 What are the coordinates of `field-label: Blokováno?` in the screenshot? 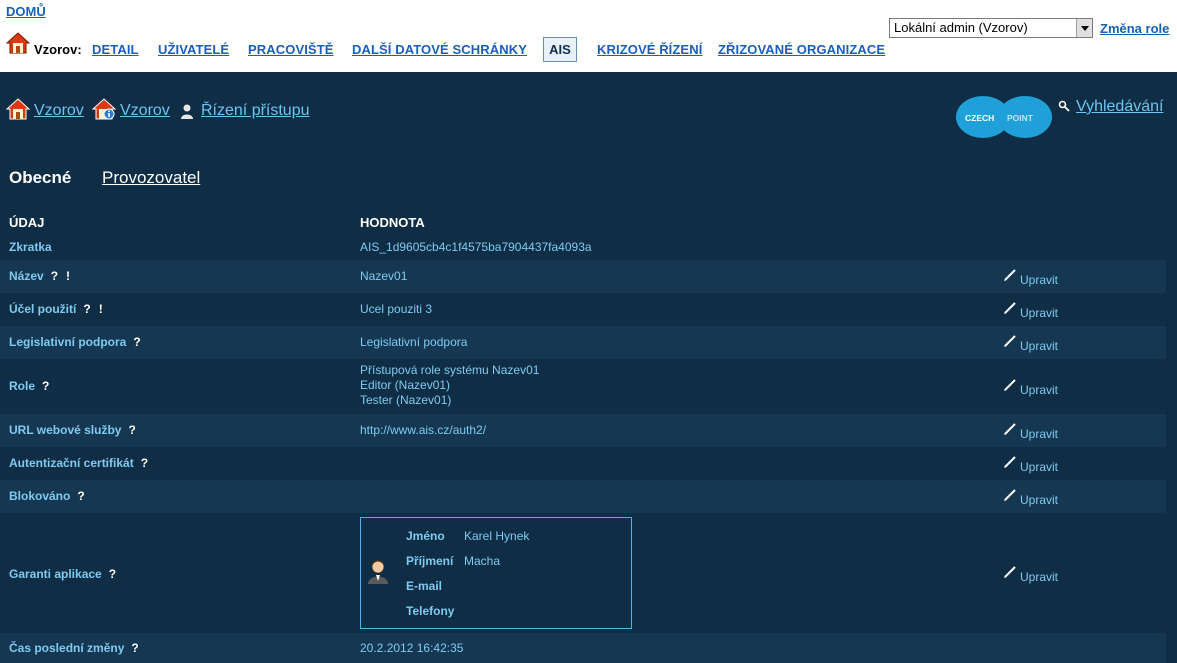 It's located at (47, 496).